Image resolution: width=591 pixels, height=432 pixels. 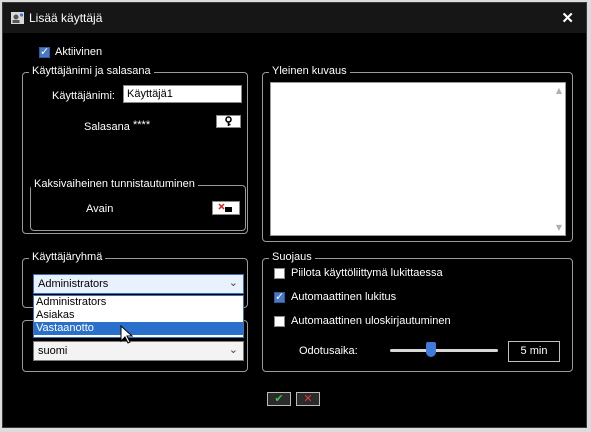 I want to click on title-bar: Lisää käyttäjä ✕, so click(x=294, y=18).